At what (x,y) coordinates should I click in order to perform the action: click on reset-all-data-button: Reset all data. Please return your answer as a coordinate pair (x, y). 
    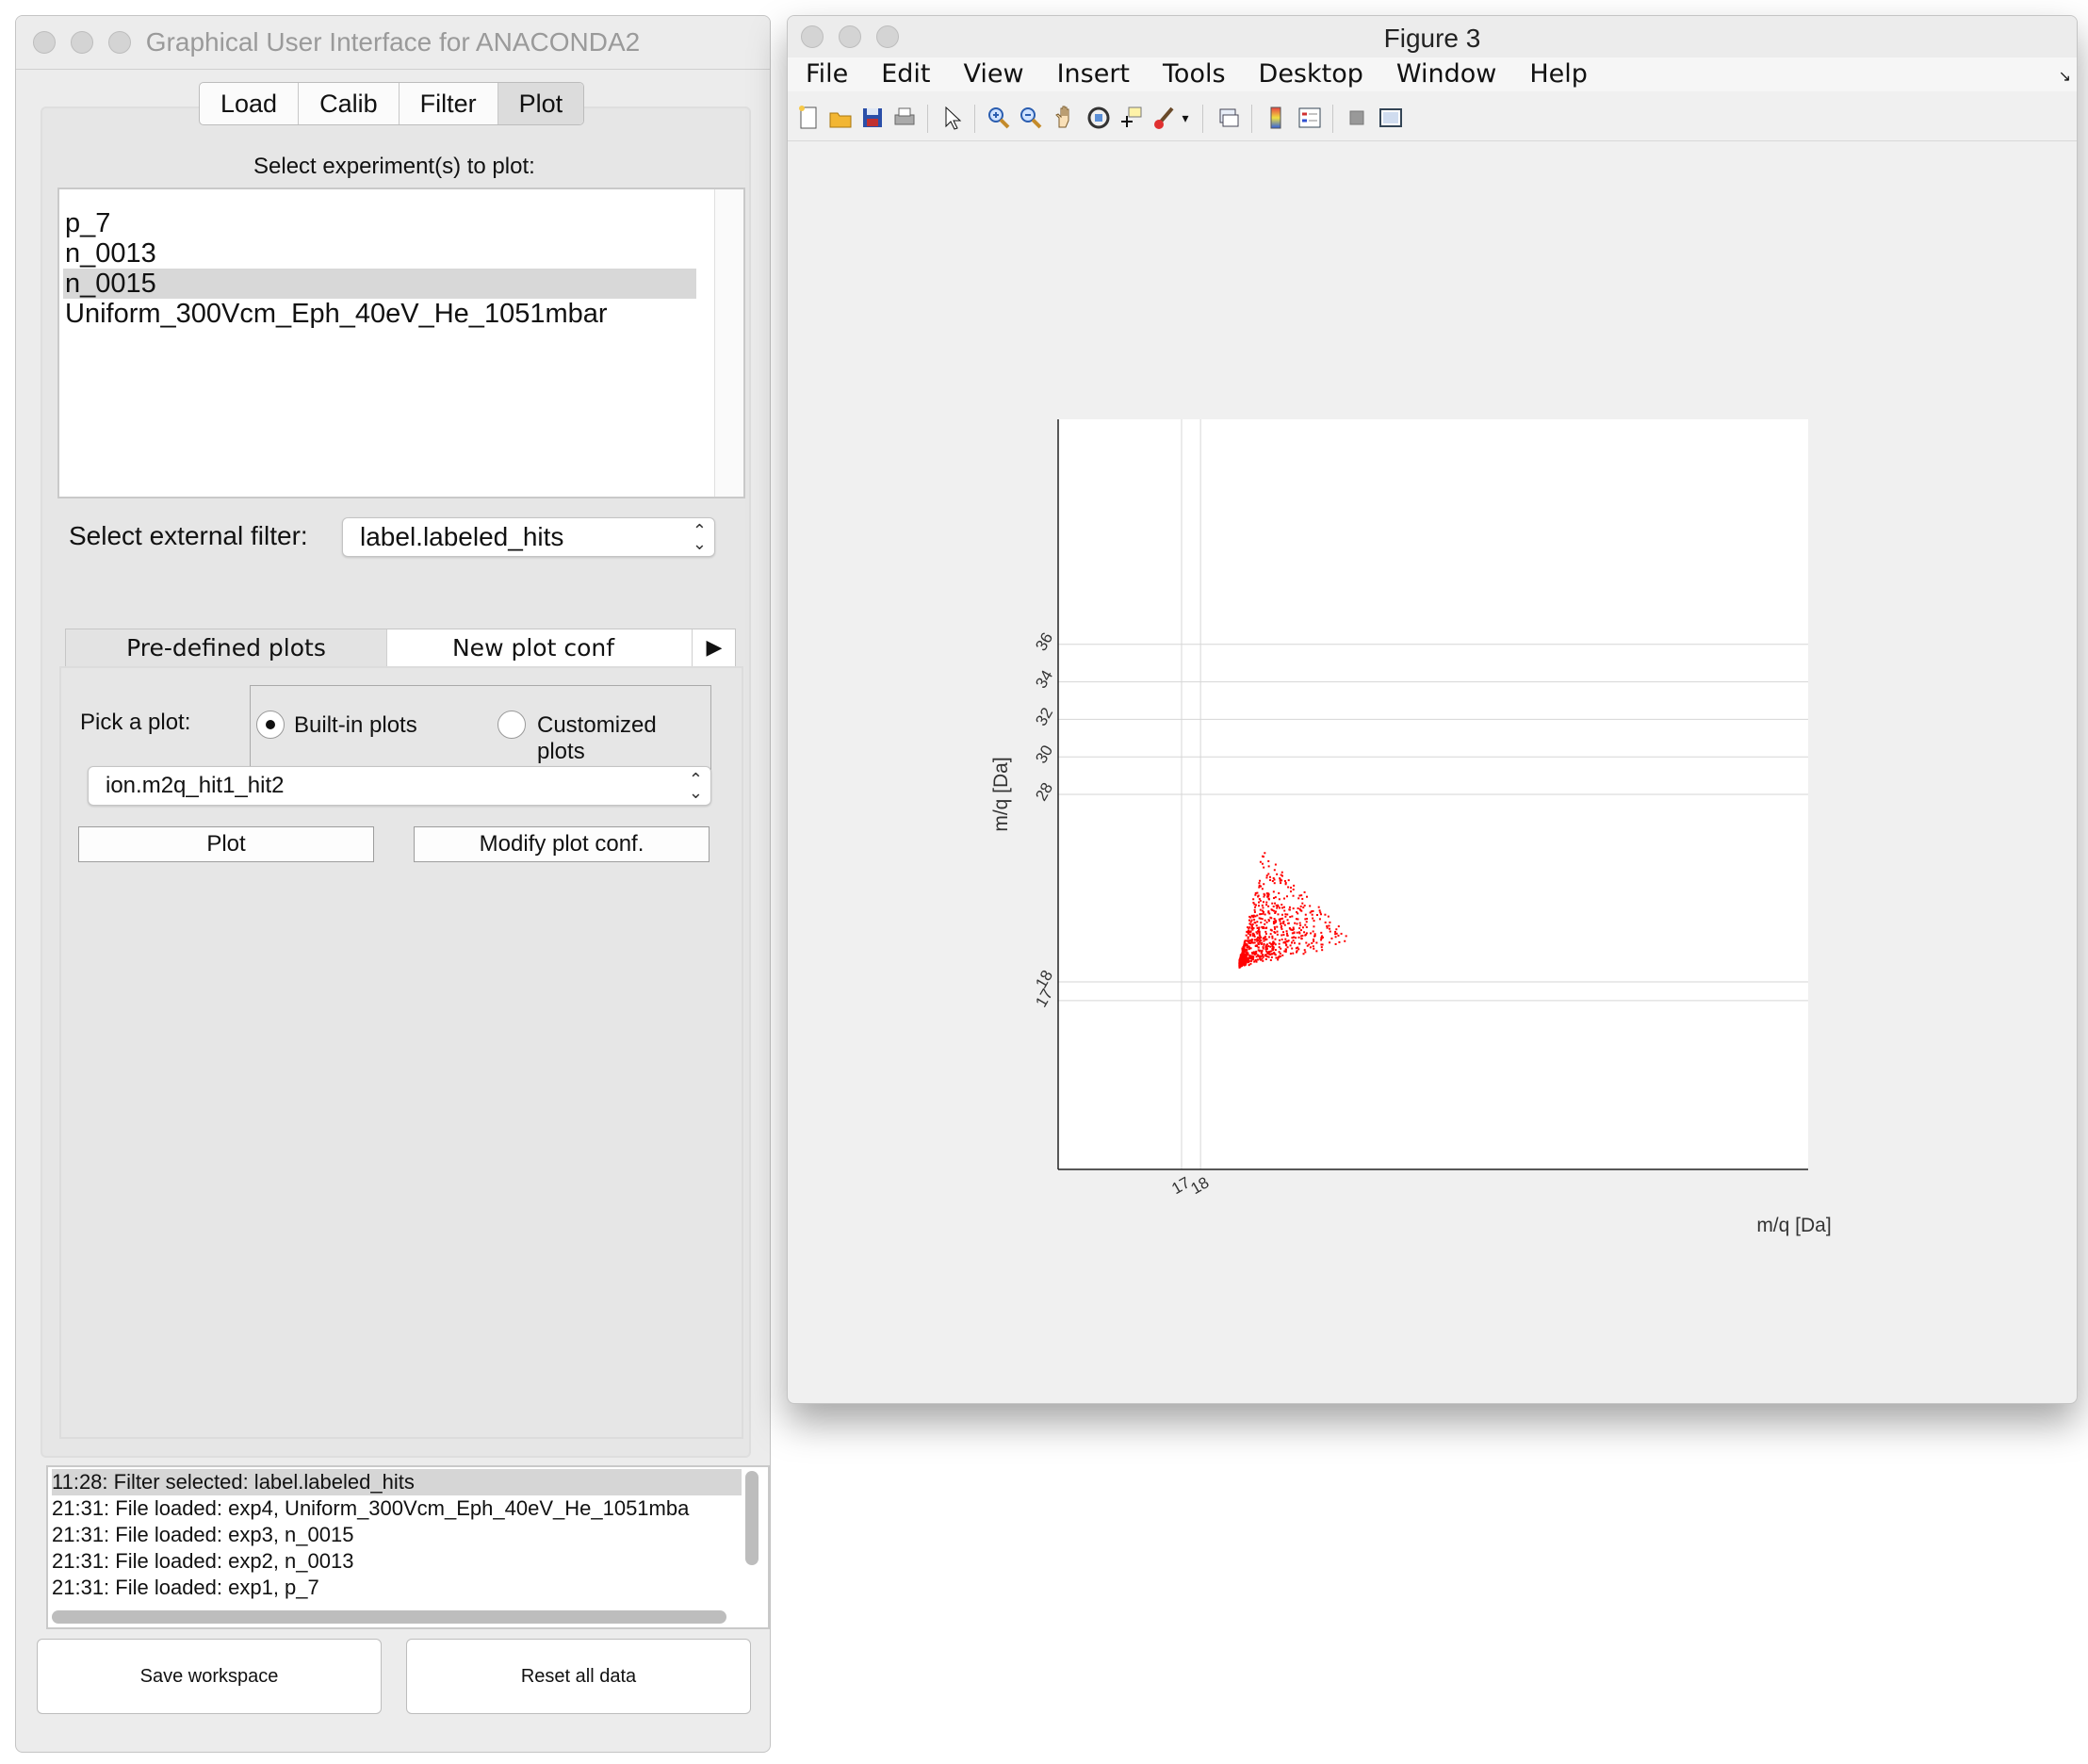
    Looking at the image, I should click on (578, 1677).